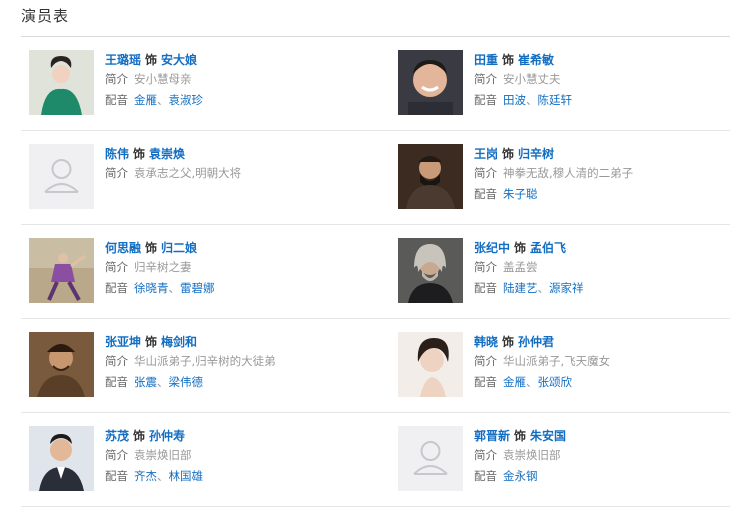  Describe the element at coordinates (197, 288) in the screenshot. I see `voice-actor-link: 雷碧娜` at that location.